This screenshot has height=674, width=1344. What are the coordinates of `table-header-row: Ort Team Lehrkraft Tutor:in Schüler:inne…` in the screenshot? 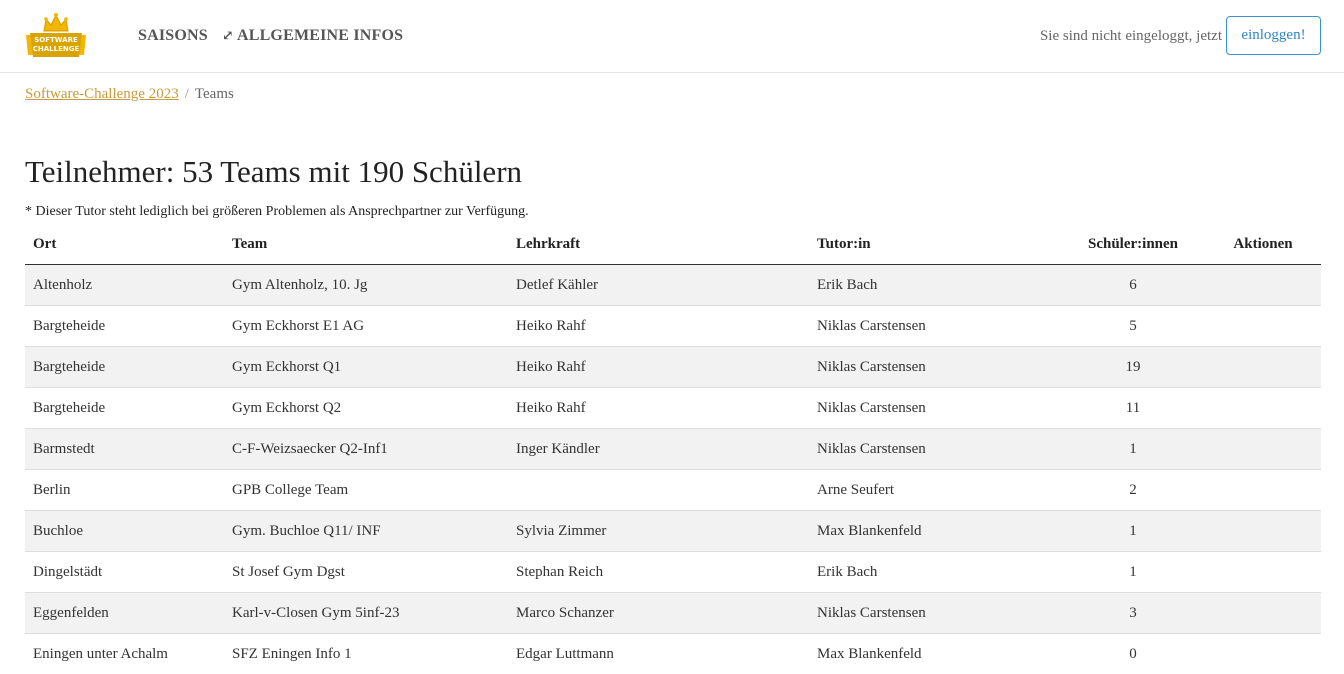 It's located at (673, 244).